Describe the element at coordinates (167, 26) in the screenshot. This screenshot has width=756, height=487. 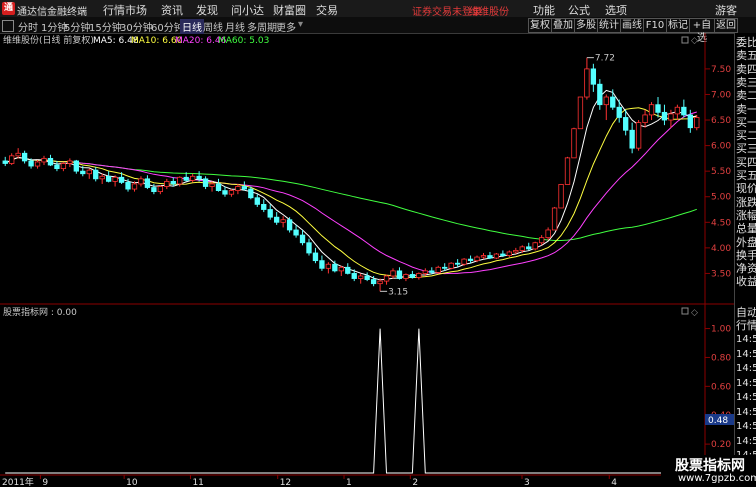
I see `period-tab-60min: 60分钟` at that location.